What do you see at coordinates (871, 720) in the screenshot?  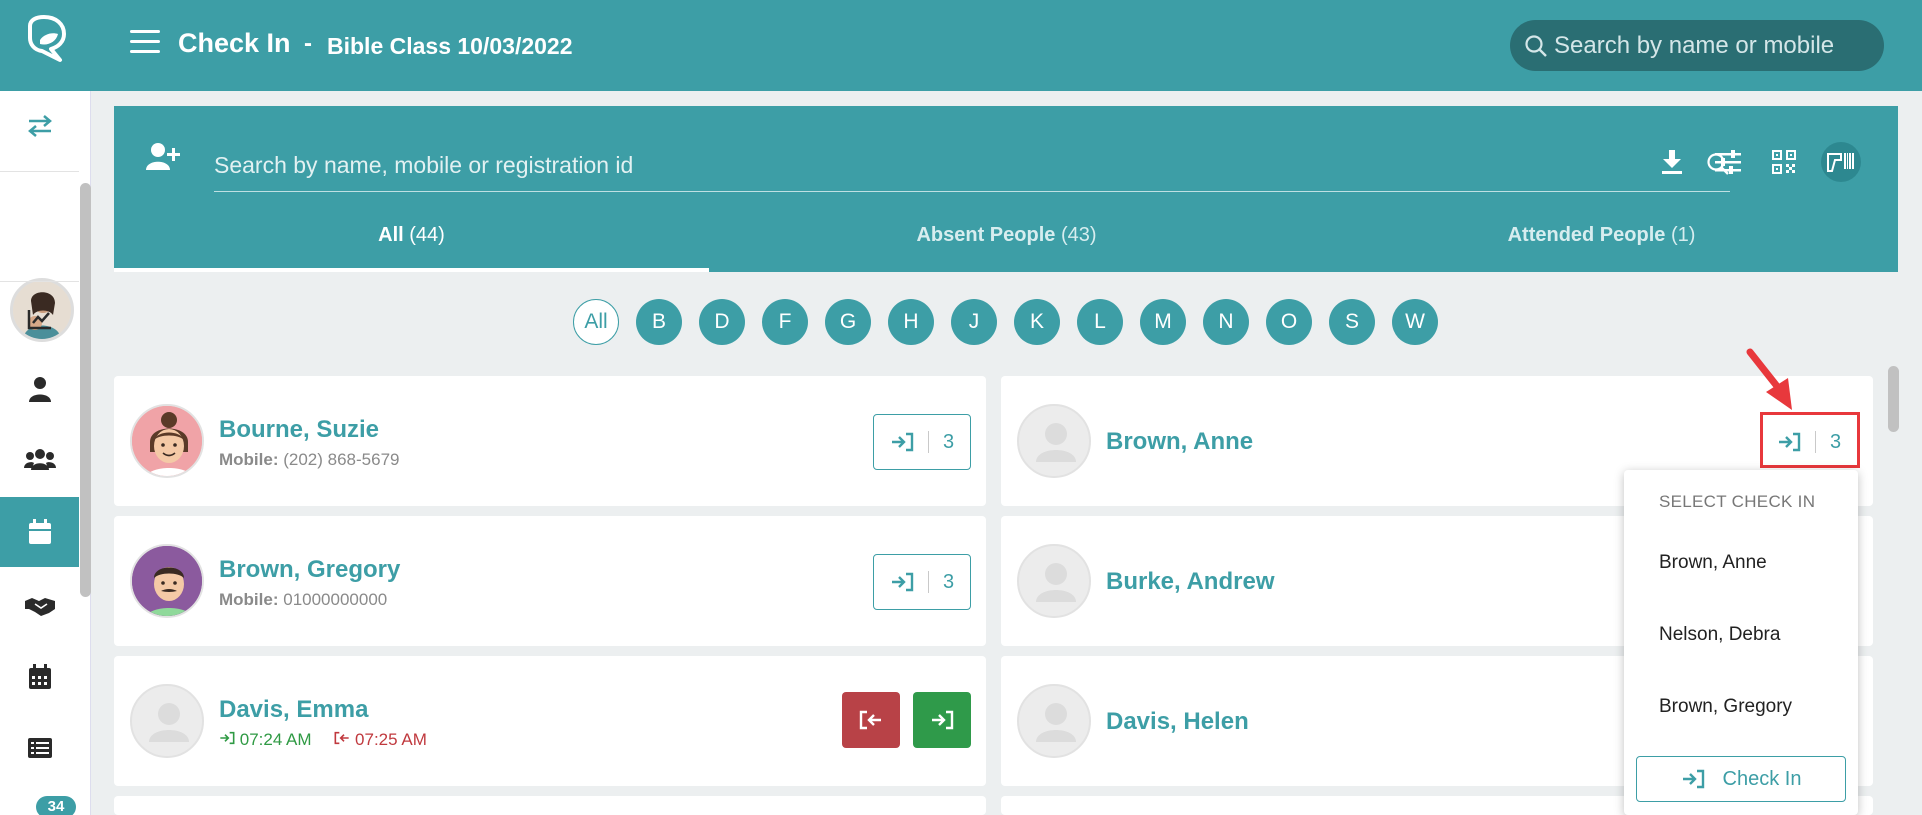 I see `checkout-button` at bounding box center [871, 720].